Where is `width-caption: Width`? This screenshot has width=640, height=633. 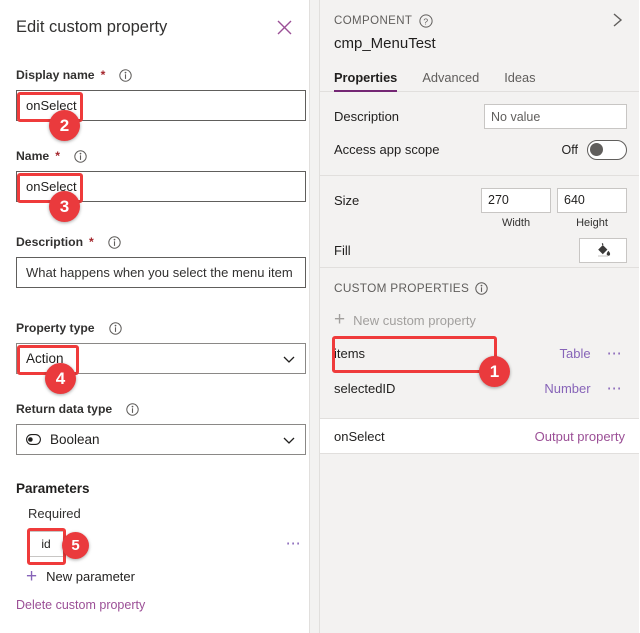 width-caption: Width is located at coordinates (516, 223).